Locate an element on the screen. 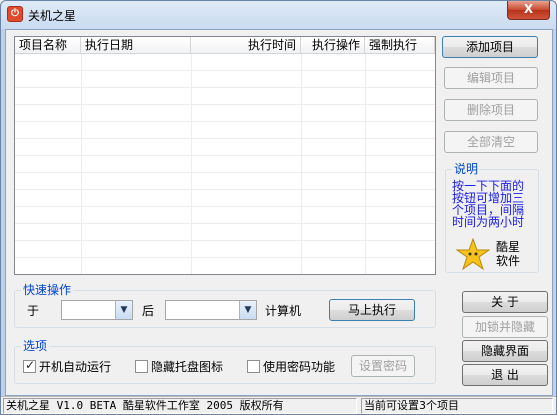  hide-tray-checkbox is located at coordinates (141, 366).